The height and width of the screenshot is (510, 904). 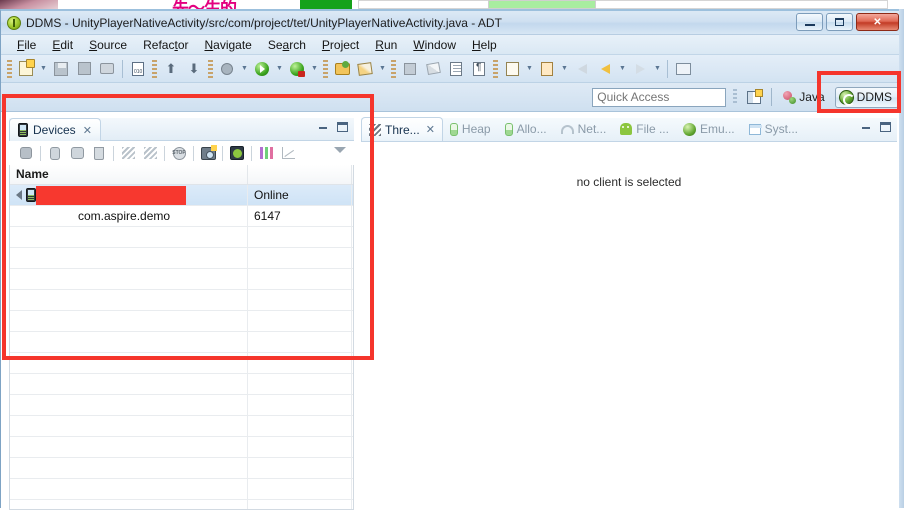 I want to click on save-icon, so click(x=61, y=69).